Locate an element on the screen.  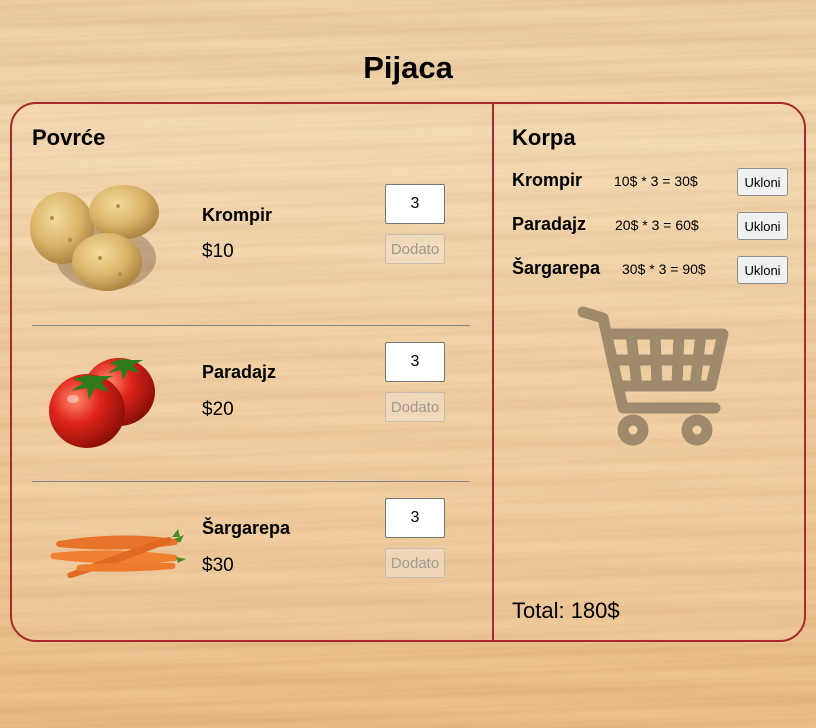
cart-item-paradajz: Paradajz 20$ * 3 = 60$ Ukloni is located at coordinates (652, 226).